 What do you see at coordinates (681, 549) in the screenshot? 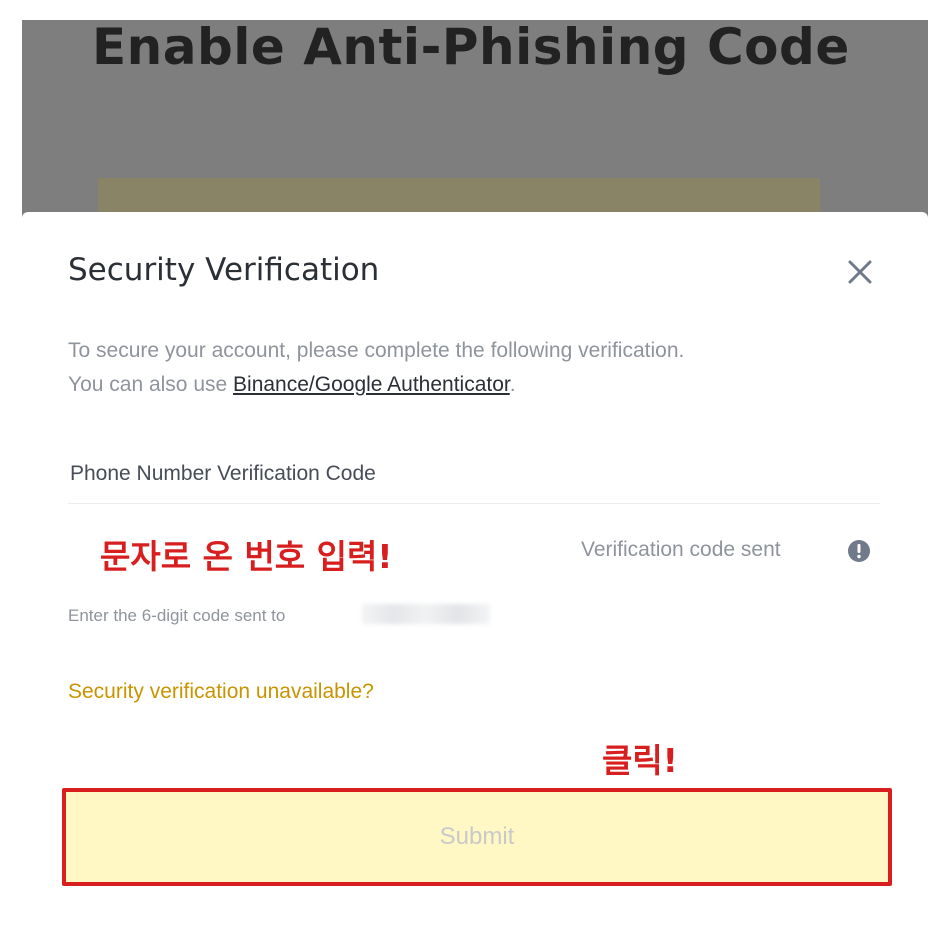
I see `code-sent-status: Verification code sent` at bounding box center [681, 549].